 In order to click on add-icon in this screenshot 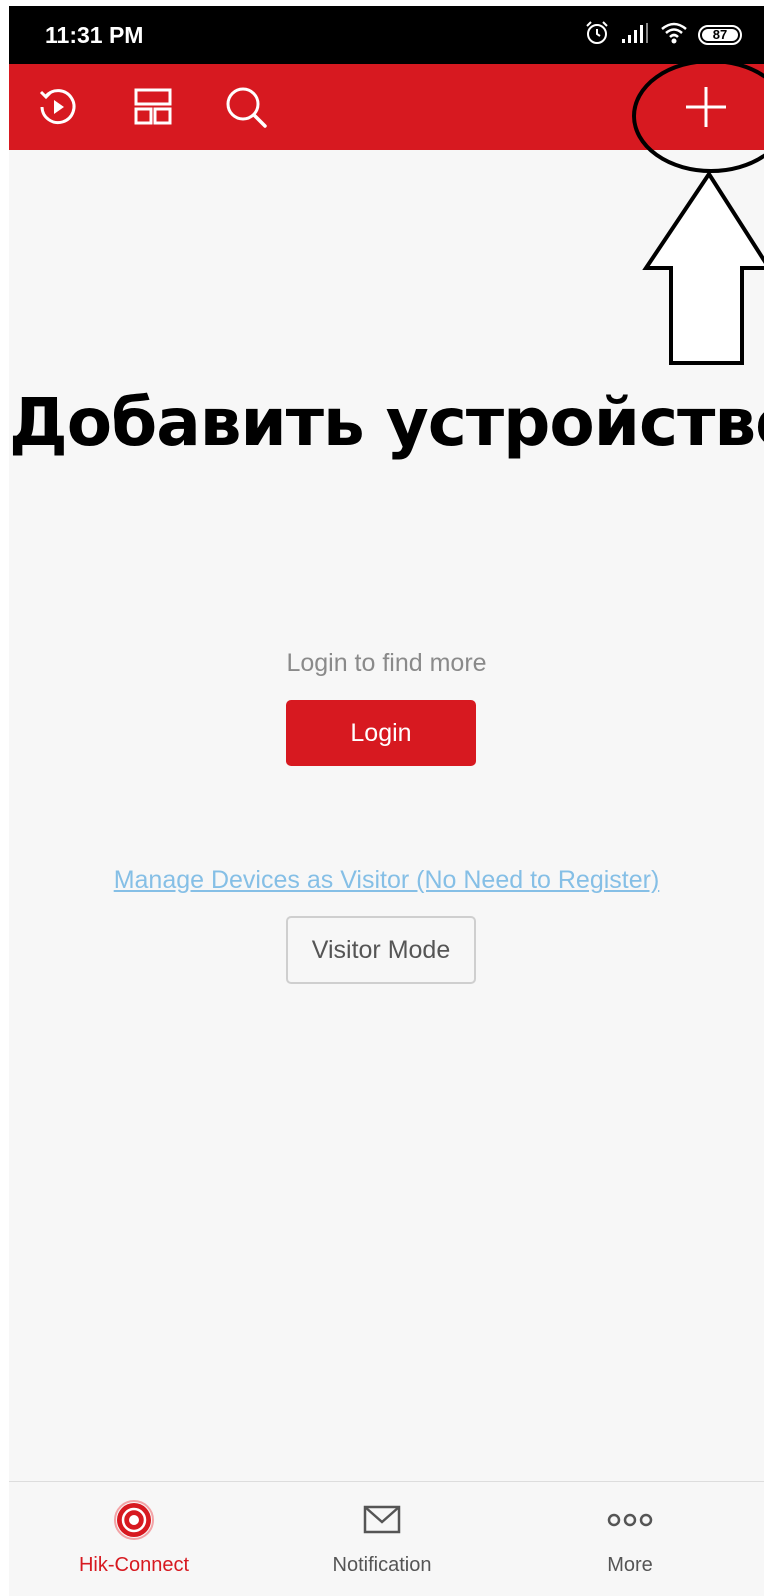, I will do `click(706, 107)`.